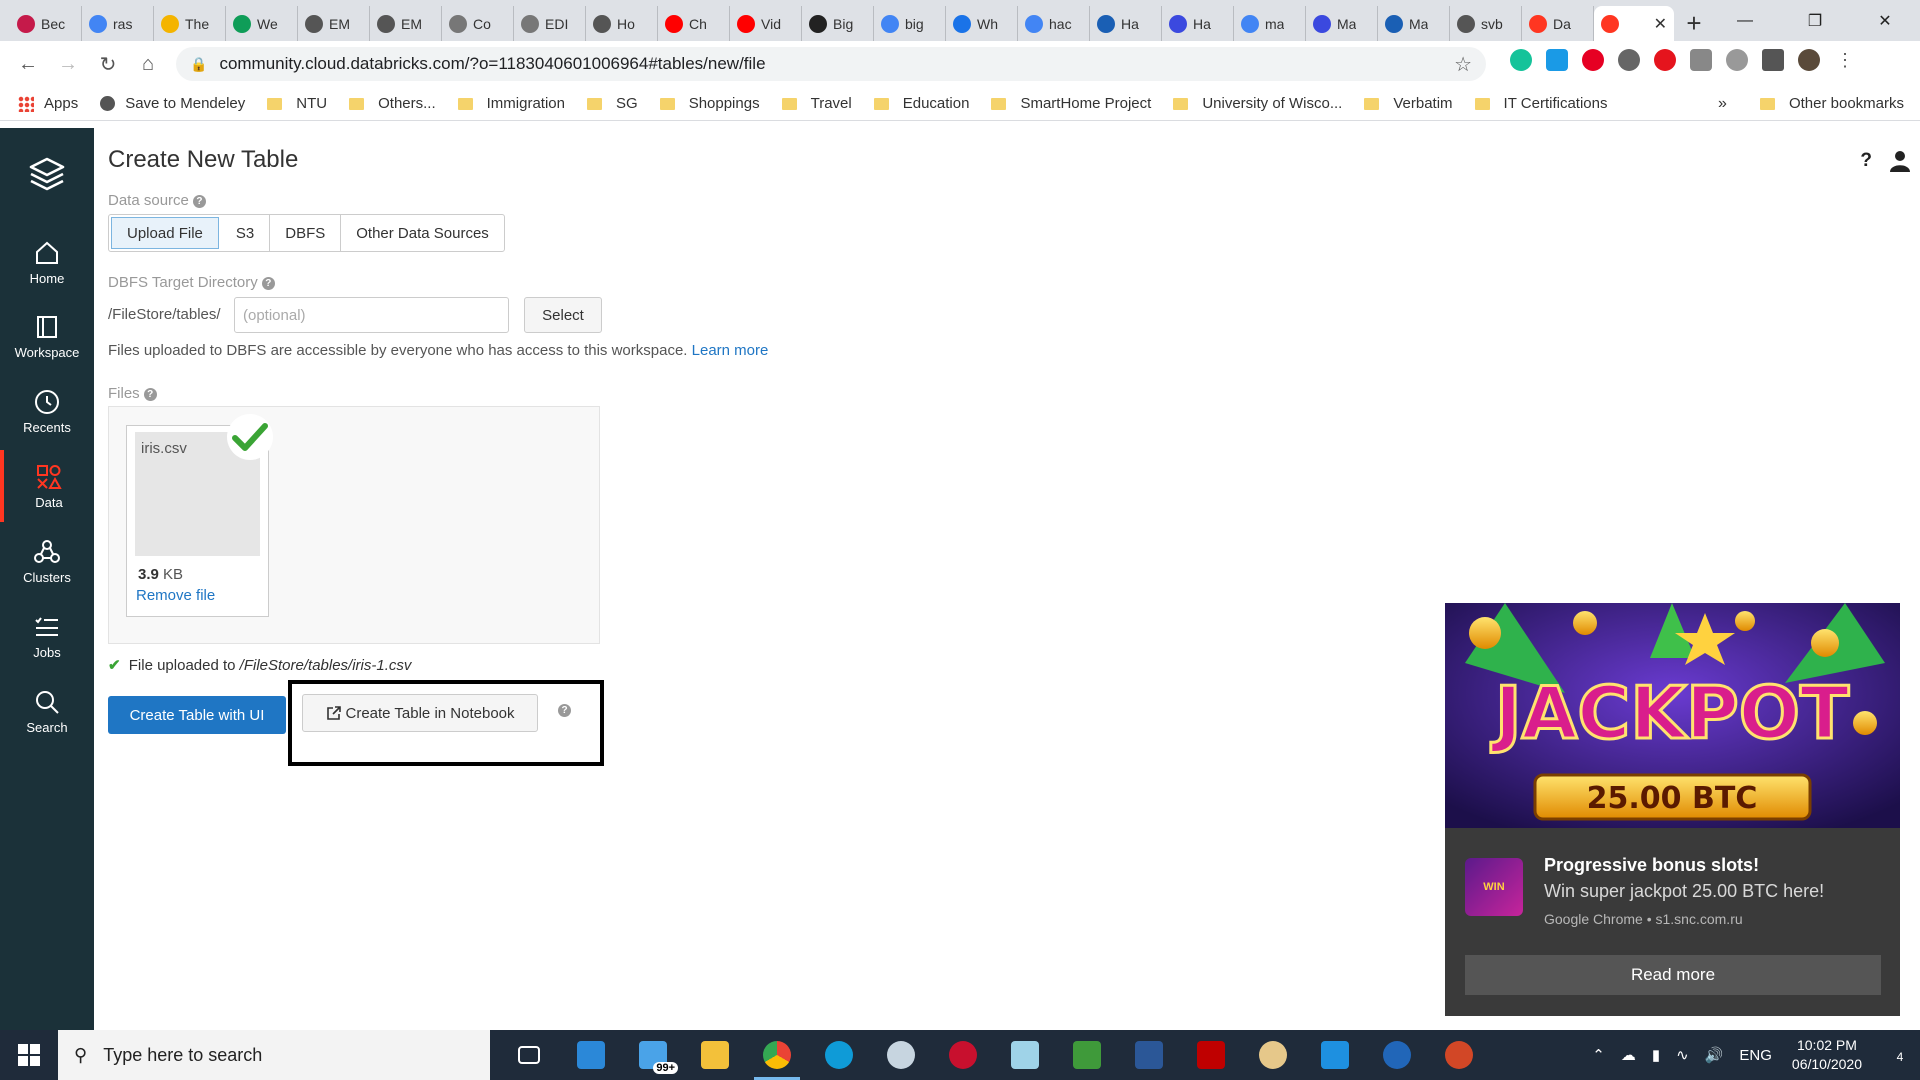  What do you see at coordinates (1737, 60) in the screenshot?
I see `gear-icon` at bounding box center [1737, 60].